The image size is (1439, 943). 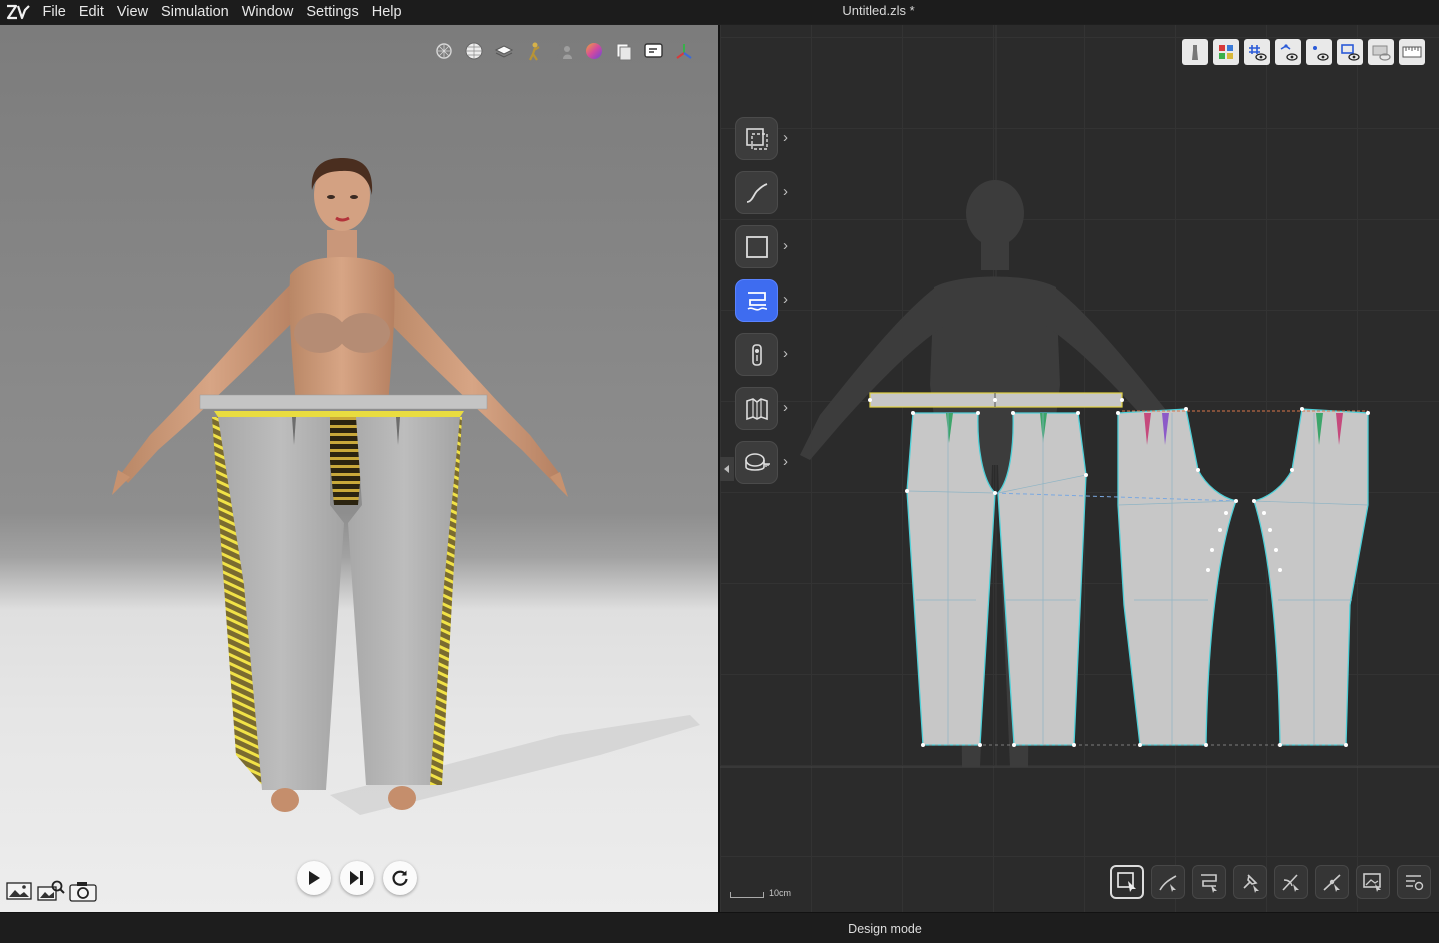 I want to click on settings-list-button, so click(x=1414, y=882).